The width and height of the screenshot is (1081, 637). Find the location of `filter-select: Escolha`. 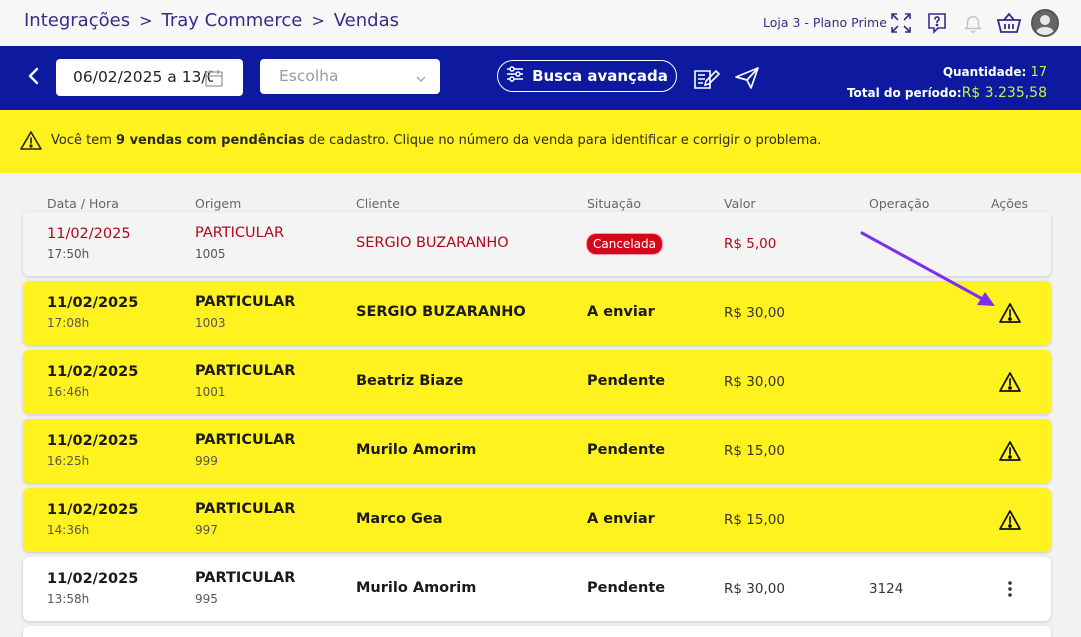

filter-select: Escolha is located at coordinates (350, 76).